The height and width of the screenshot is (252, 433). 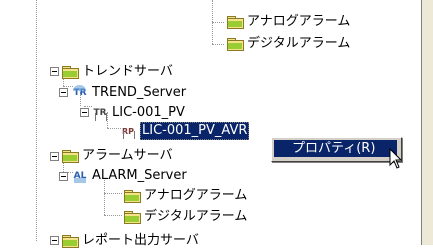 What do you see at coordinates (148, 112) in the screenshot?
I see `tree-item-label: LIC-001_PV` at bounding box center [148, 112].